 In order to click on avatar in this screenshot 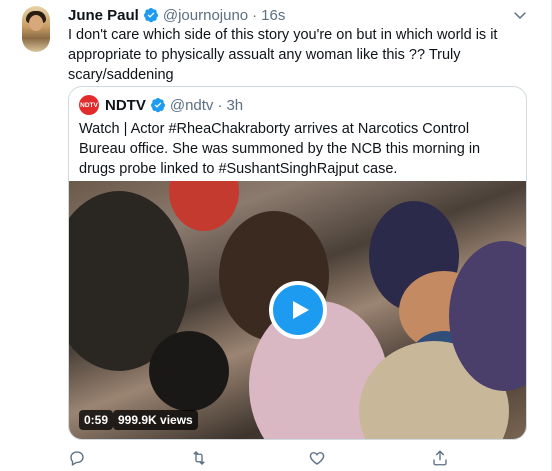, I will do `click(36, 29)`.